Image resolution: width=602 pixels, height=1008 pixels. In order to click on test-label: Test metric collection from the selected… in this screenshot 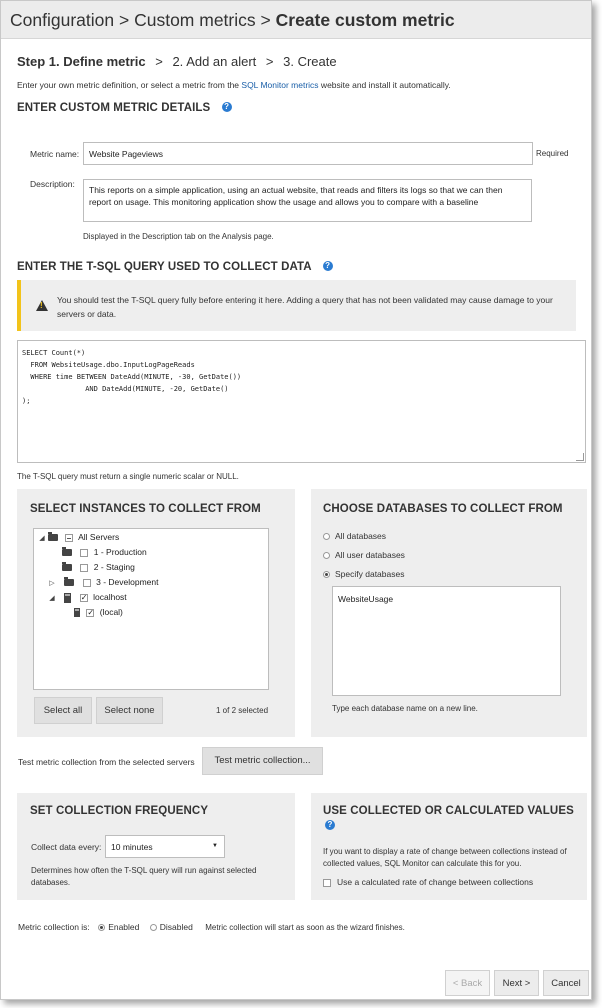, I will do `click(106, 762)`.